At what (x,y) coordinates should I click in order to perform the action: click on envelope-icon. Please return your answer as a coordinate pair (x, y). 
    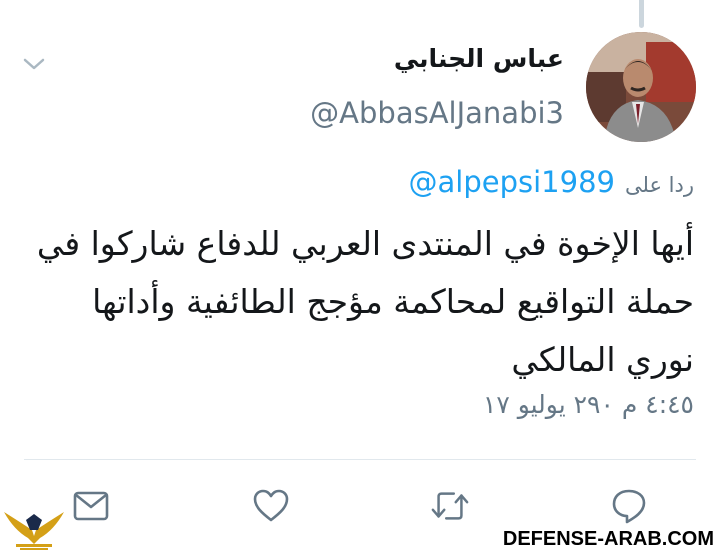
    Looking at the image, I should click on (91, 506).